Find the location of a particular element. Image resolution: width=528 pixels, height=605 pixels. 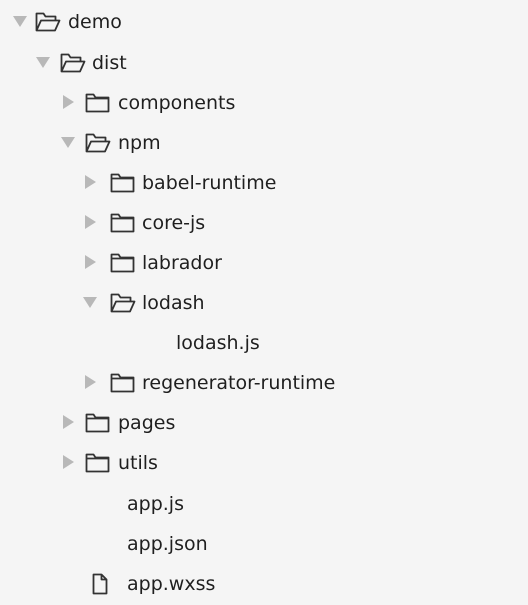

tree-item-label: dist is located at coordinates (109, 63).